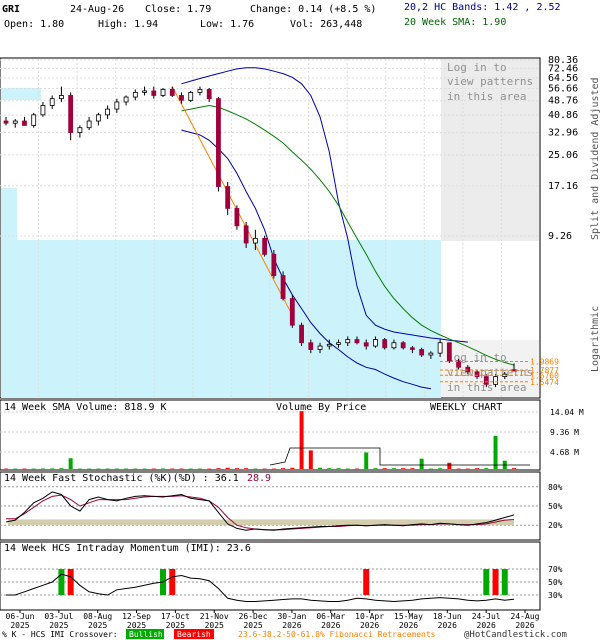  Describe the element at coordinates (313, 9) in the screenshot. I see `change-value: Change: 0.14 (+8.5 %)` at that location.